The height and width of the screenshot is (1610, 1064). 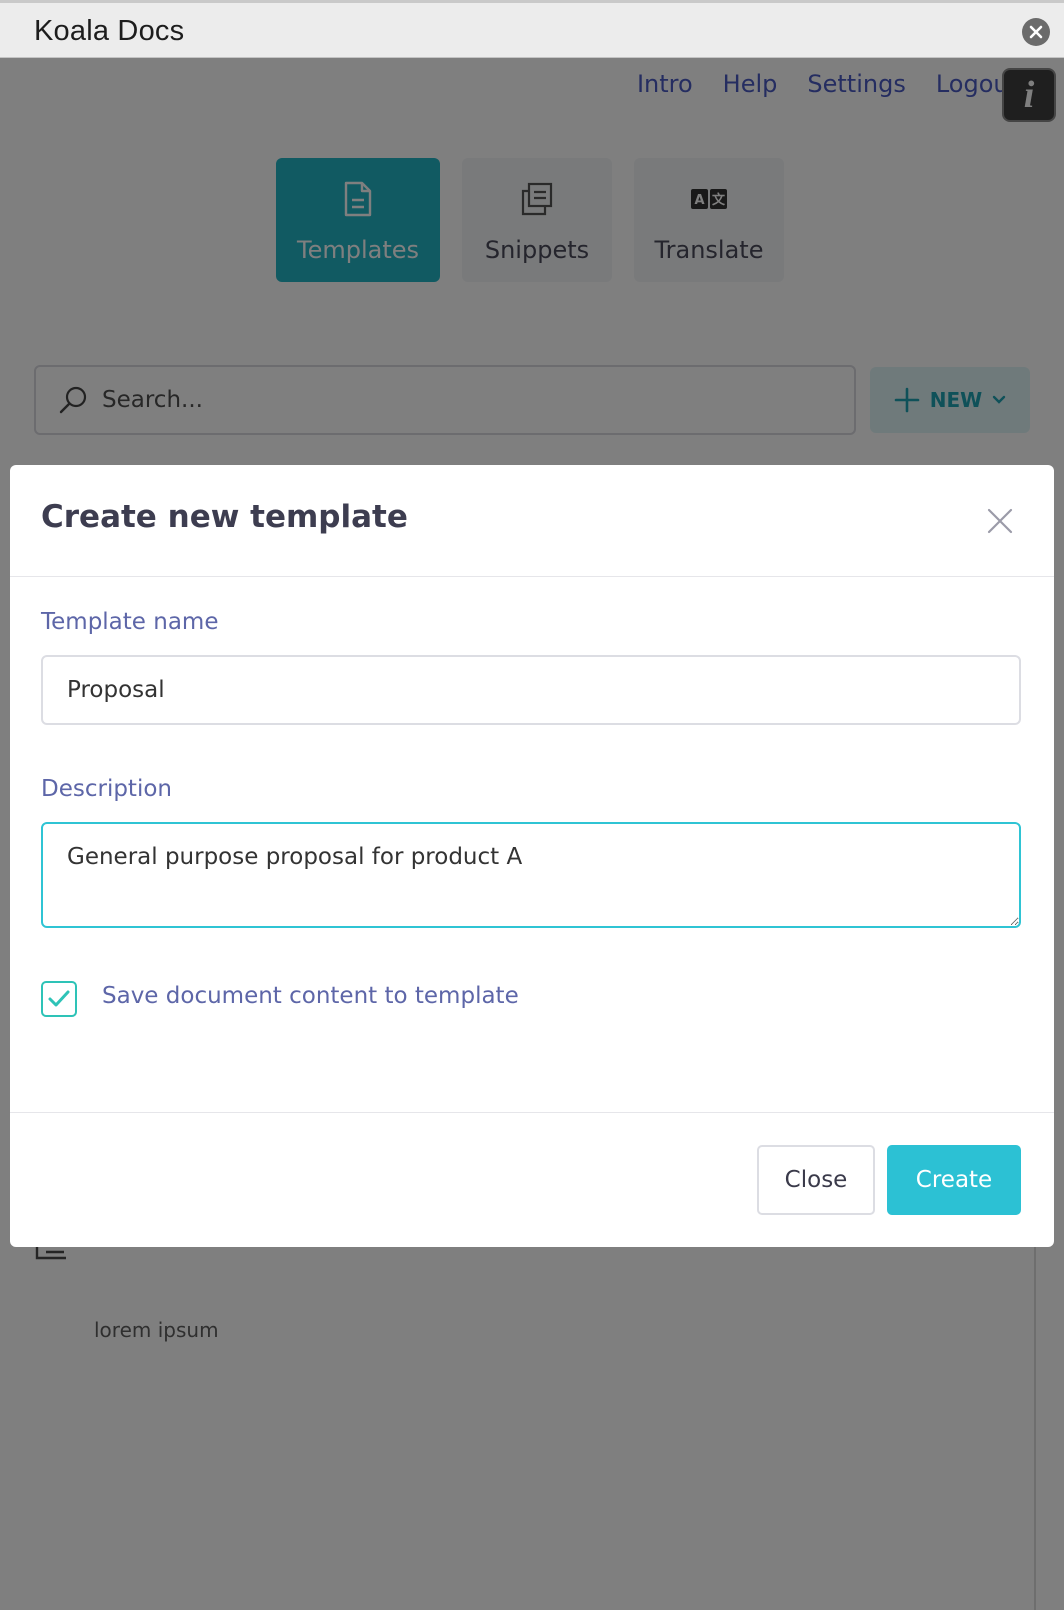 What do you see at coordinates (130, 622) in the screenshot?
I see `template-name-label: Template name` at bounding box center [130, 622].